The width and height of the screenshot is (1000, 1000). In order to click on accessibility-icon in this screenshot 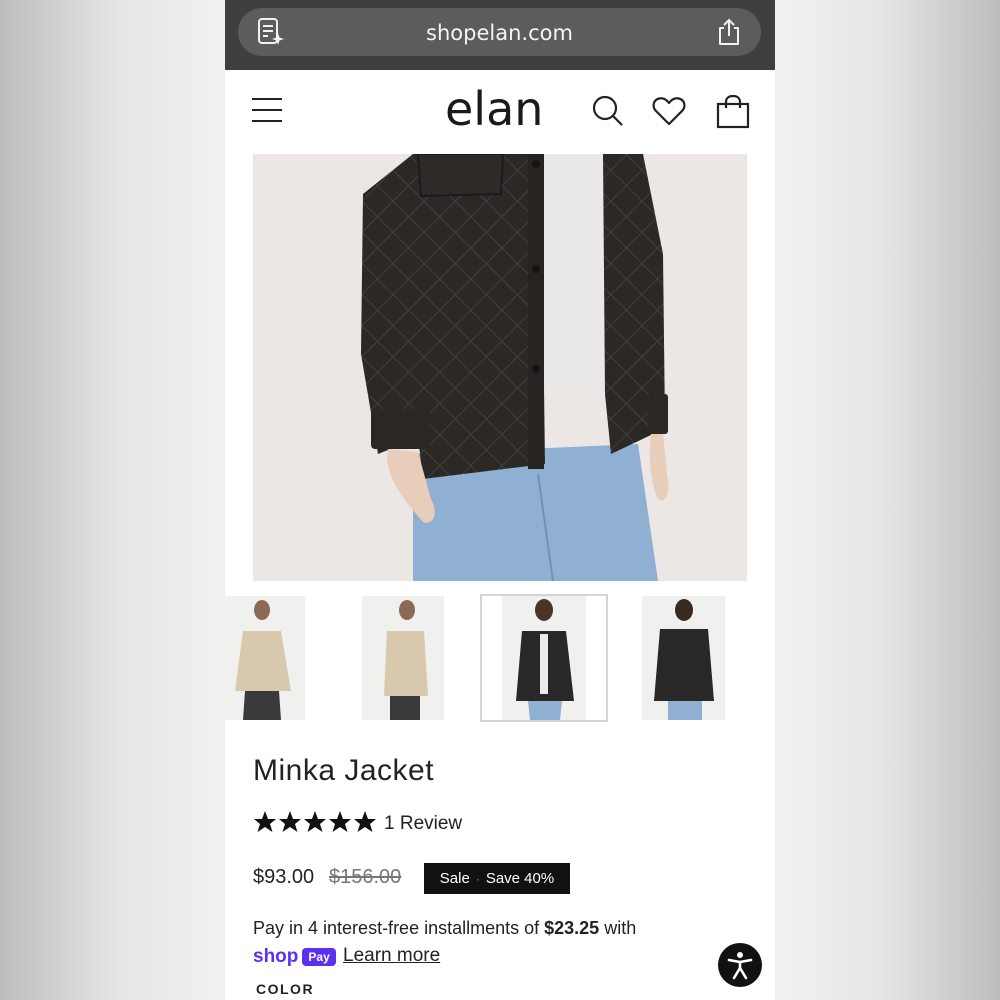, I will do `click(740, 966)`.